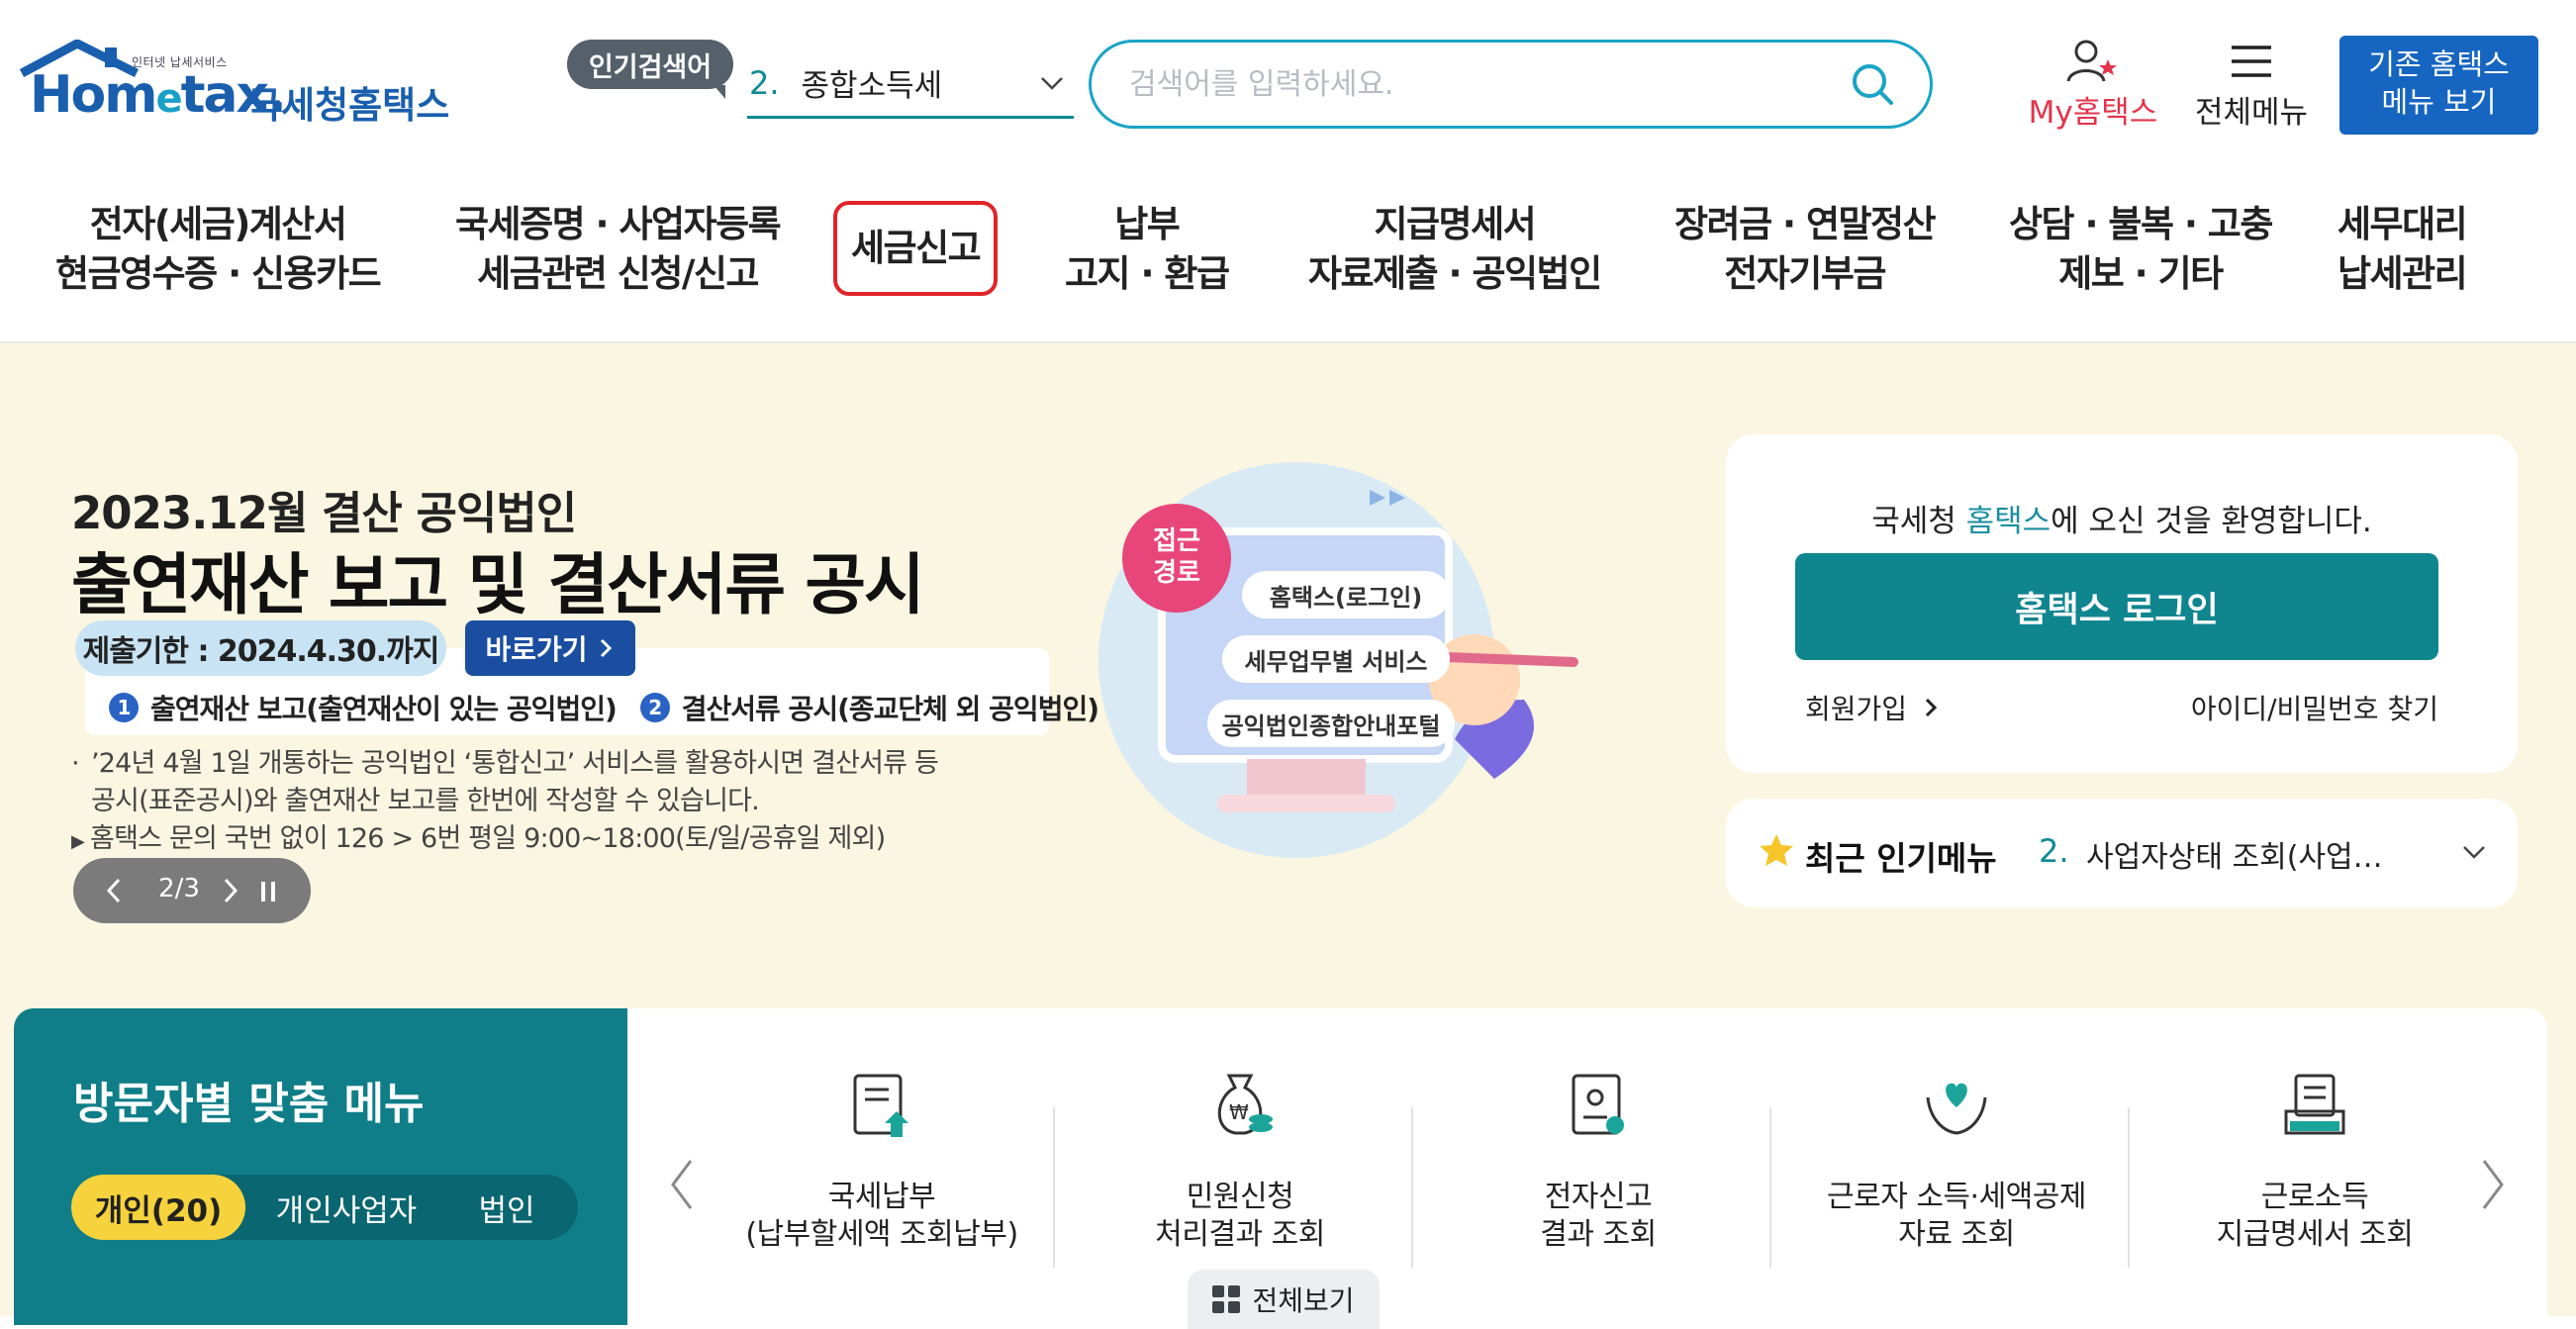 This screenshot has height=1329, width=2576. Describe the element at coordinates (2439, 102) in the screenshot. I see `old-menu-line2: 메뉴 보기` at that location.